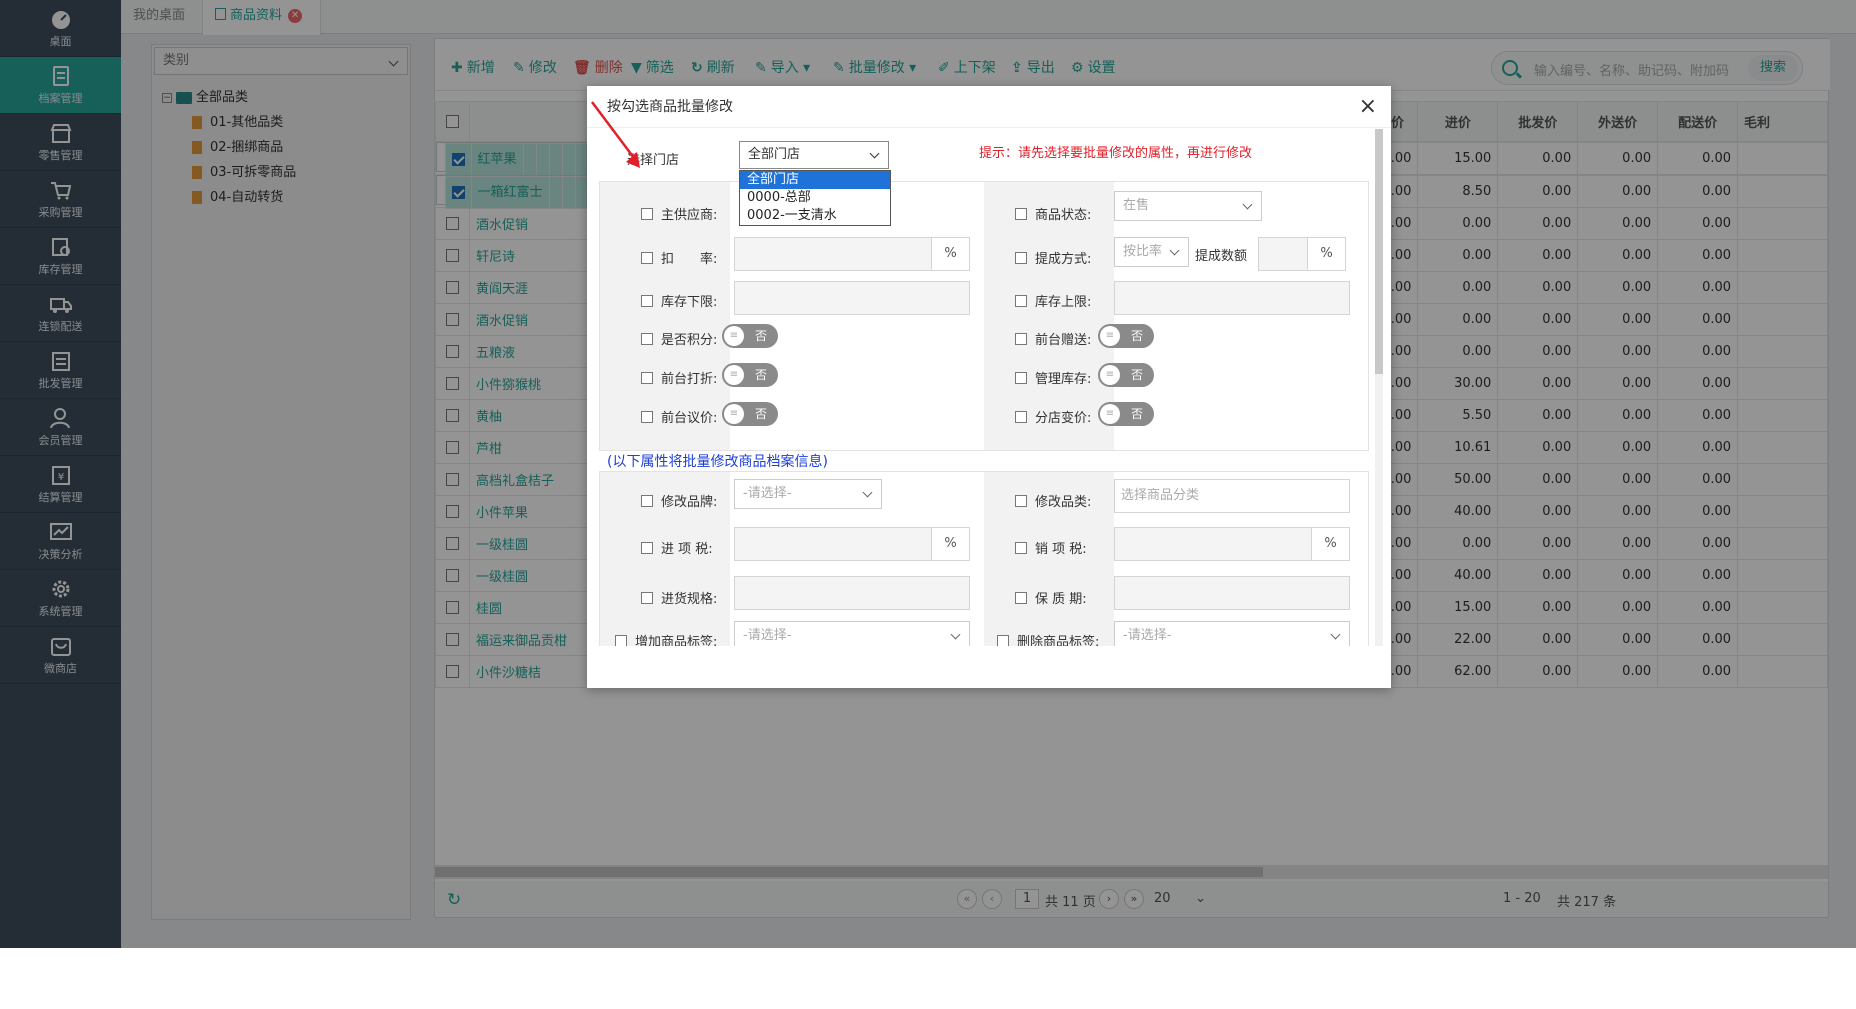 Image resolution: width=1856 pixels, height=1009 pixels. I want to click on commission-amount-input: %, so click(1302, 254).